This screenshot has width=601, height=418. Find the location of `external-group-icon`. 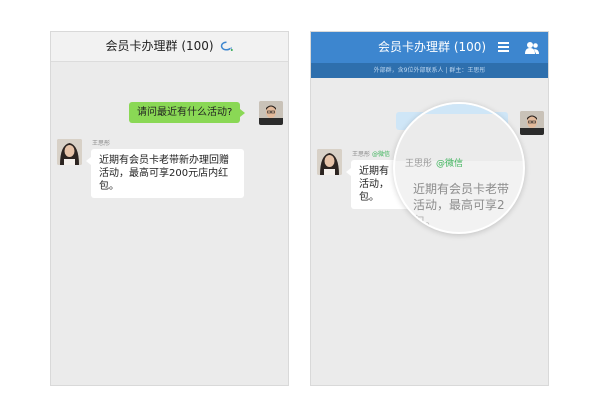

external-group-icon is located at coordinates (227, 46).